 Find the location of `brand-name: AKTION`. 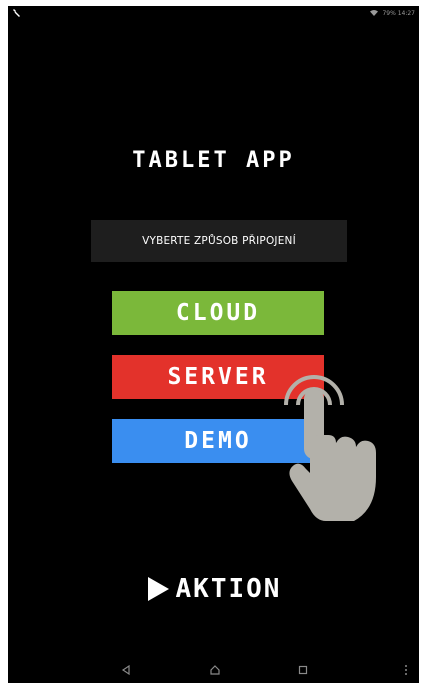

brand-name: AKTION is located at coordinates (228, 589).